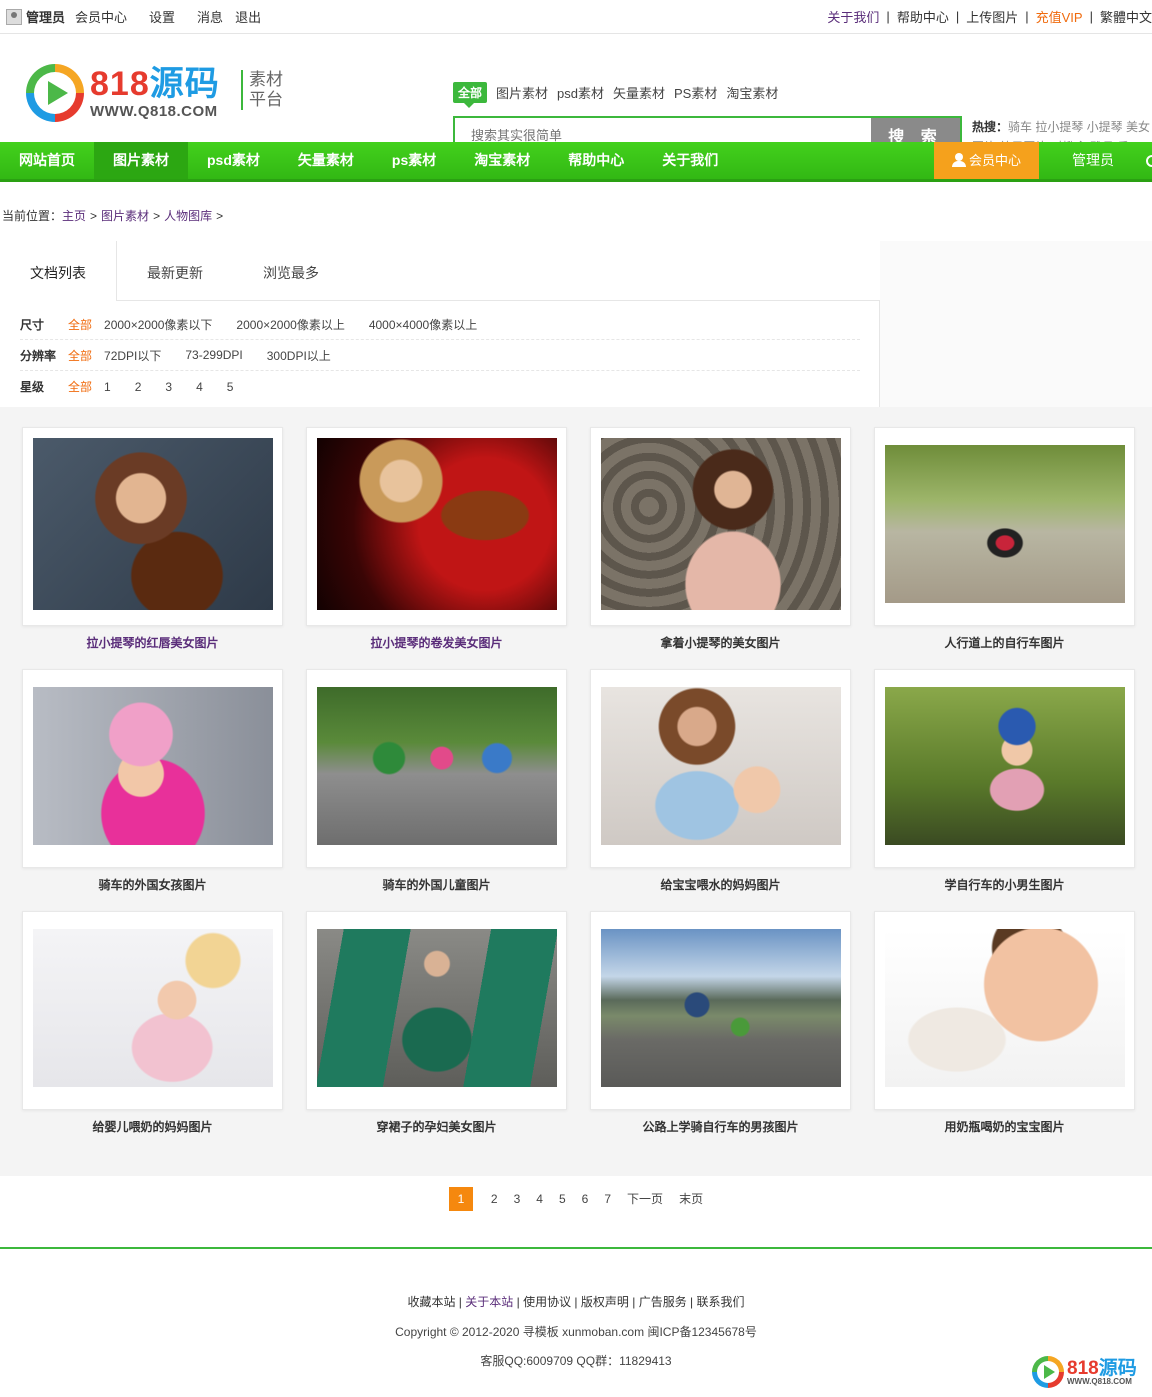  Describe the element at coordinates (470, 95) in the screenshot. I see `search-tab-all: 全部` at that location.